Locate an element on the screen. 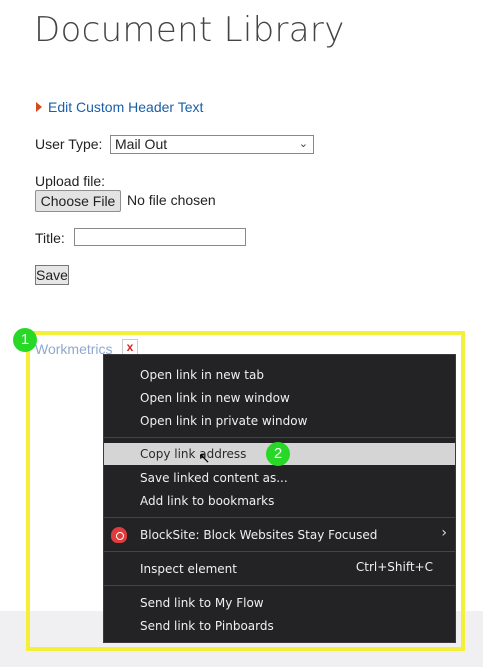 This screenshot has width=483, height=667. menu-item-open-new-window: Open link in new window is located at coordinates (215, 398).